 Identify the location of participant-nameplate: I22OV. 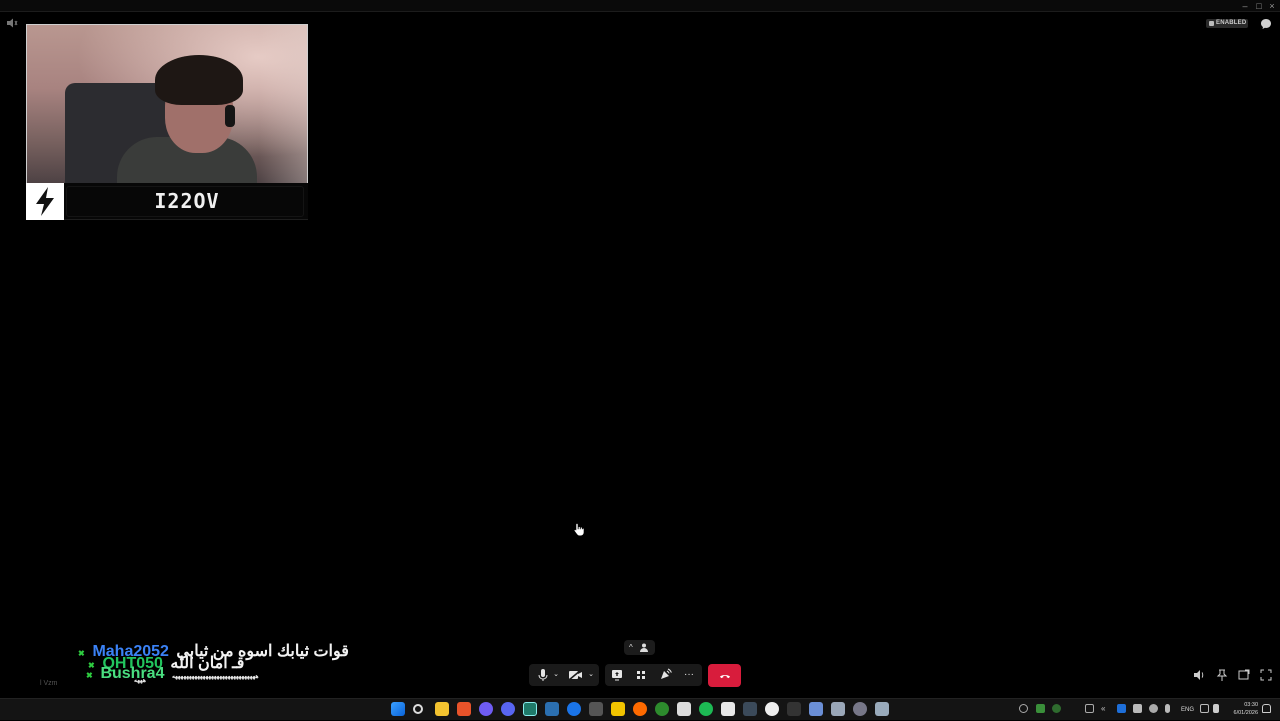
(167, 201).